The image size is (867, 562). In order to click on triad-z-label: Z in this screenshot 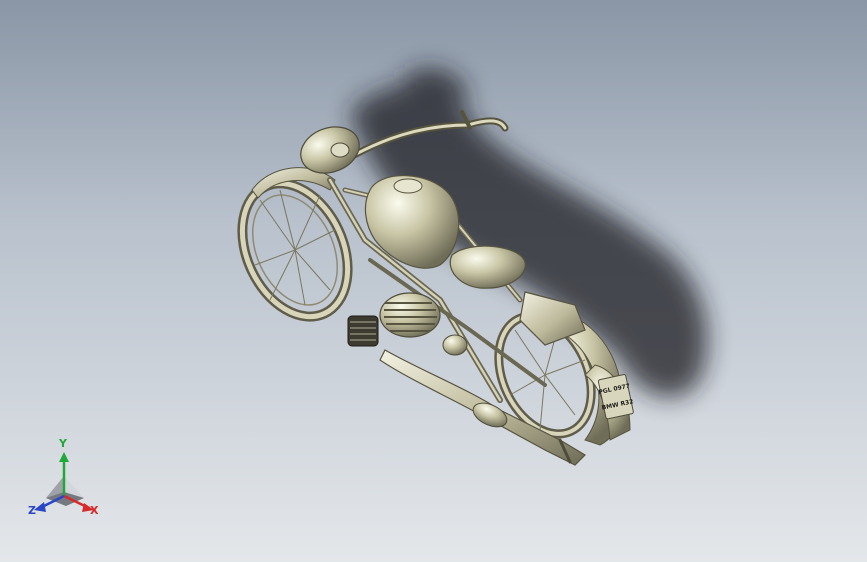, I will do `click(32, 510)`.